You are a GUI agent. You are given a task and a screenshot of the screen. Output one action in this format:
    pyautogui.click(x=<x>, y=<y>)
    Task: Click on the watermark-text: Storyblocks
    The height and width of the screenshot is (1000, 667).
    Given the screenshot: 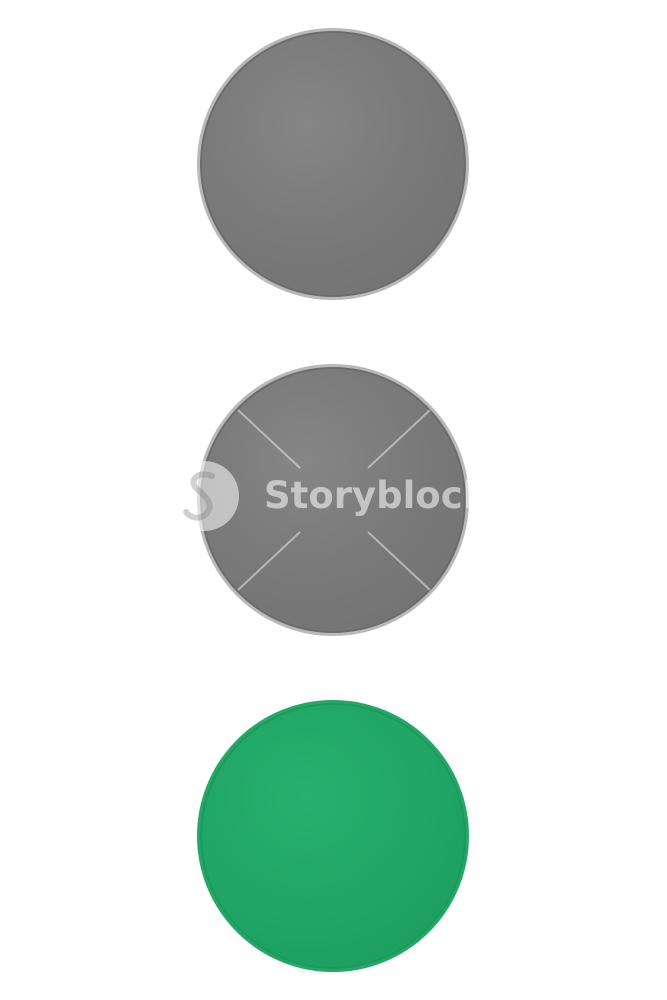 What is the action you would take?
    pyautogui.click(x=369, y=495)
    